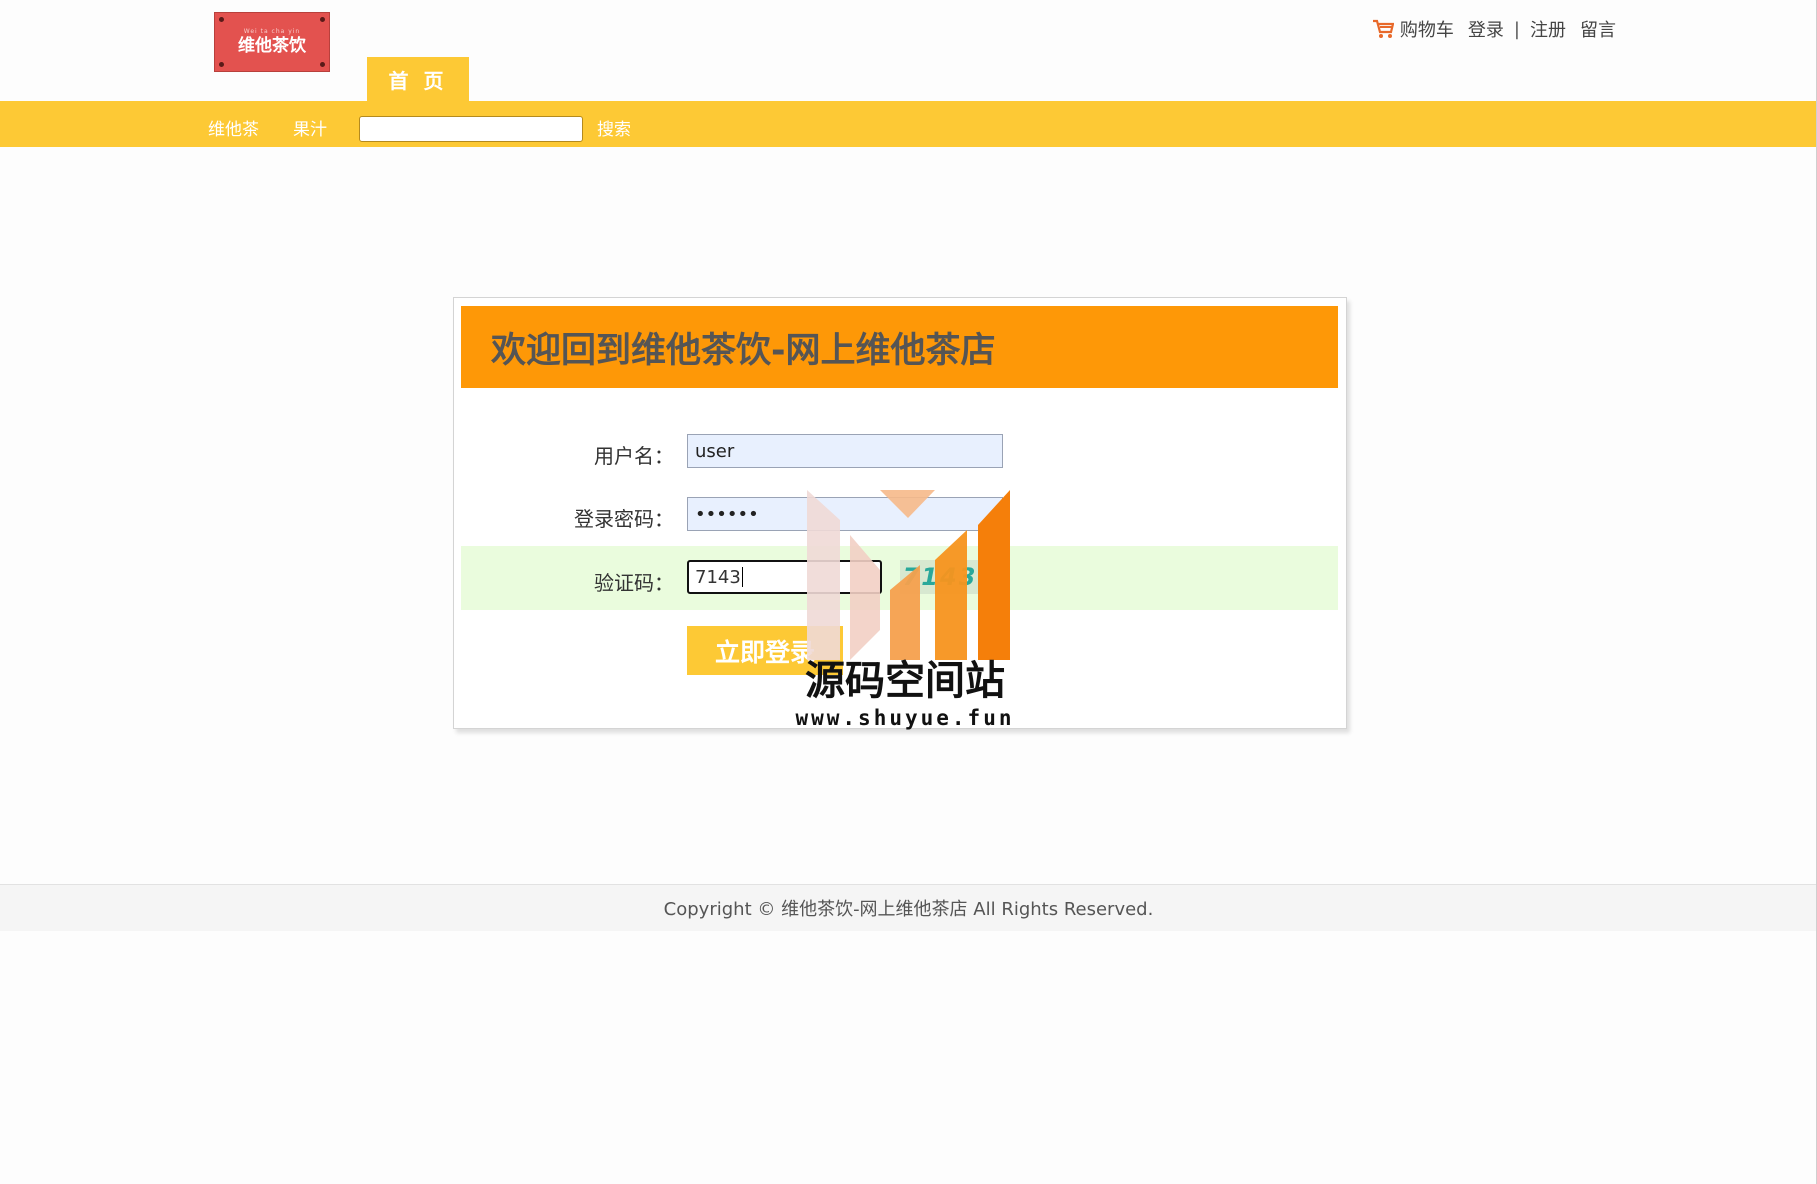 This screenshot has height=1184, width=1817. What do you see at coordinates (908, 124) in the screenshot?
I see `nav-bar` at bounding box center [908, 124].